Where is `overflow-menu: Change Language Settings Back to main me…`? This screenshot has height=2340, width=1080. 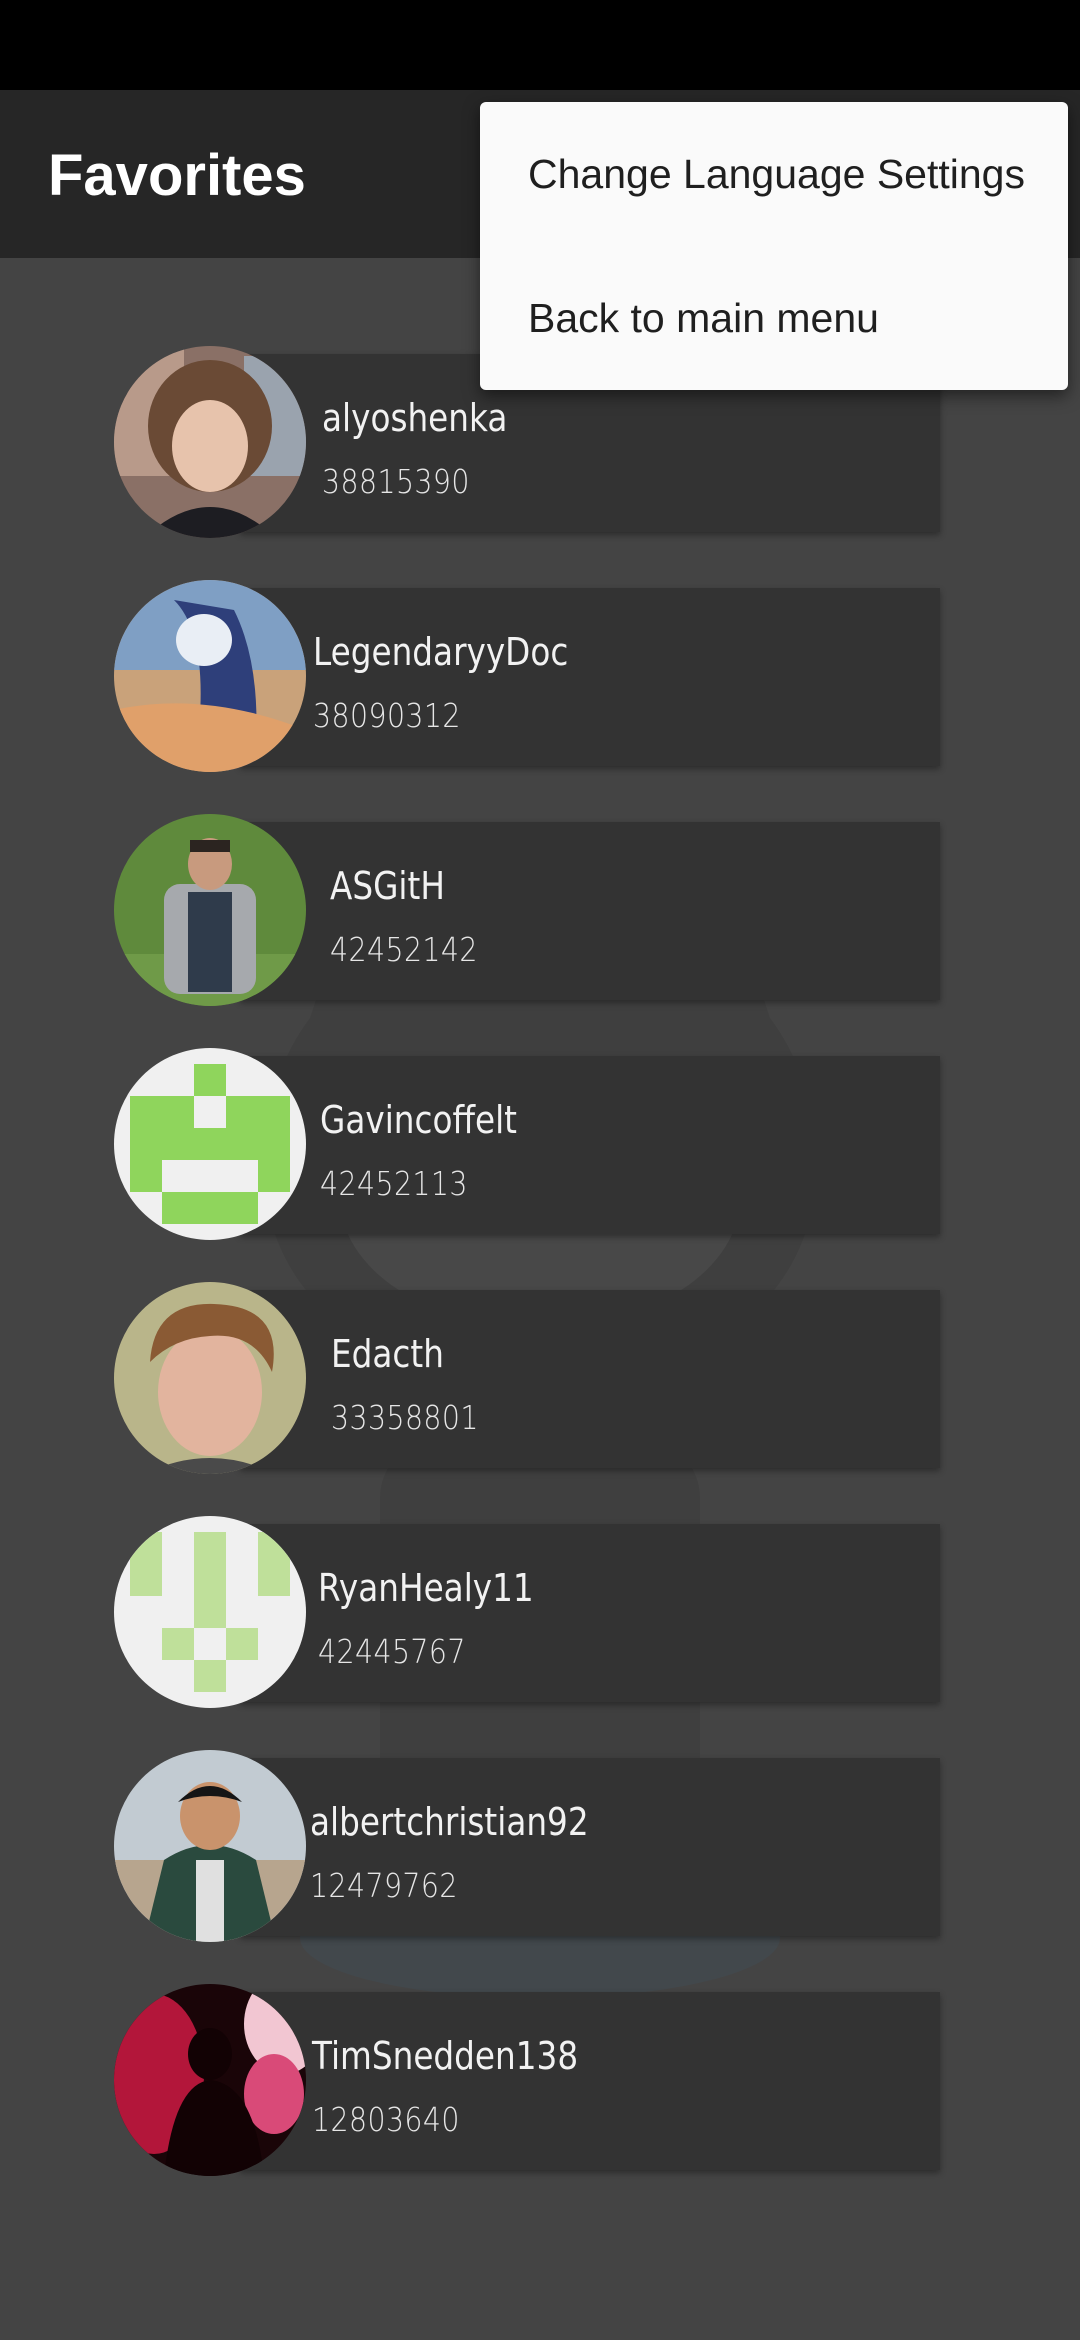 overflow-menu: Change Language Settings Back to main me… is located at coordinates (774, 246).